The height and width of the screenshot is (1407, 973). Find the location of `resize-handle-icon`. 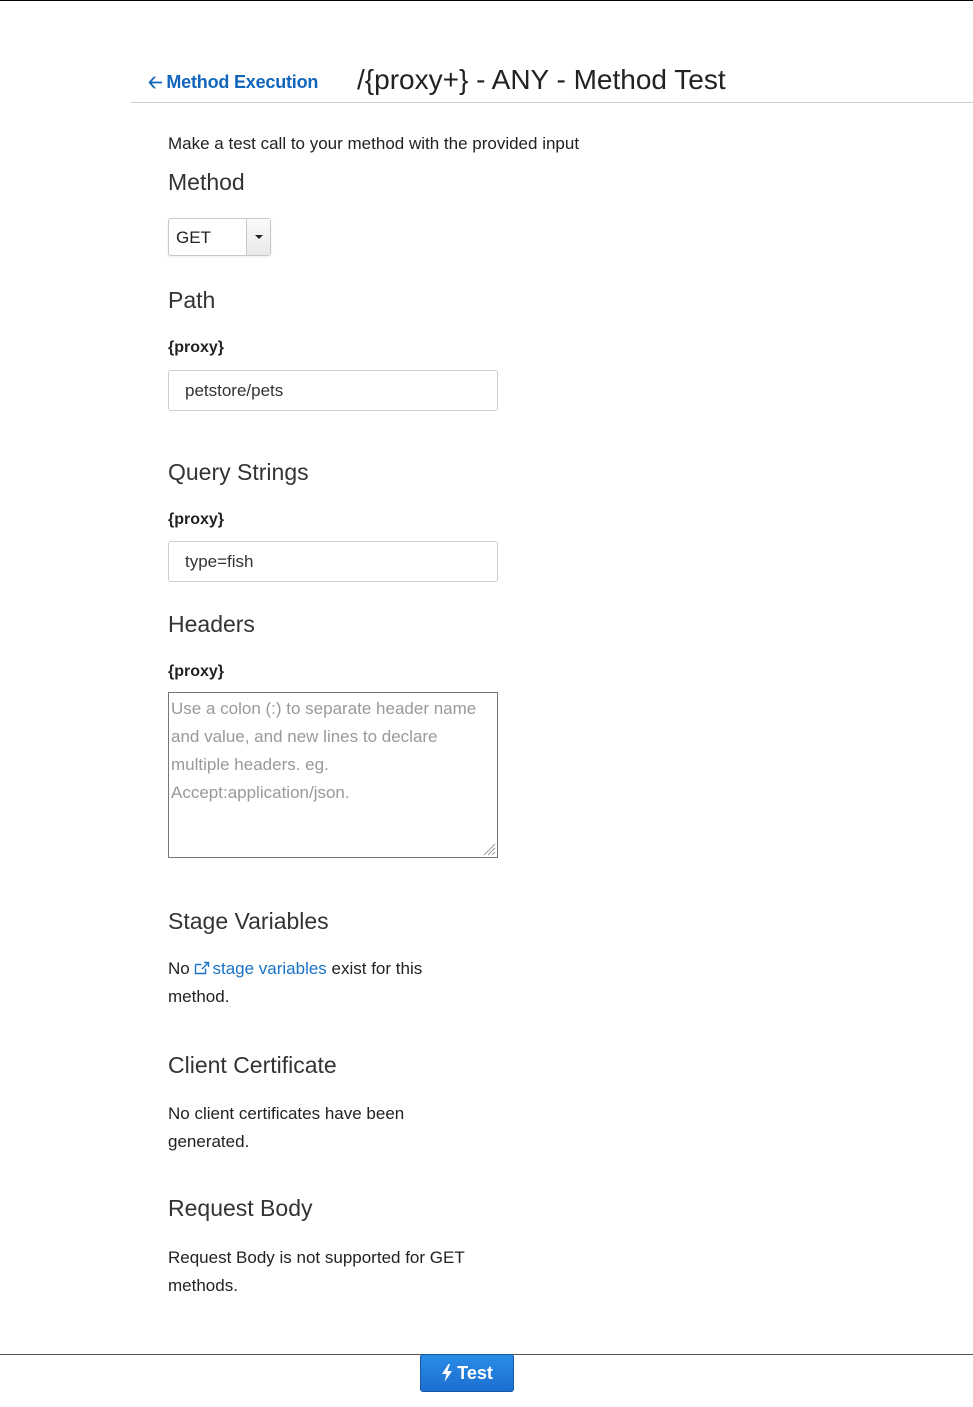

resize-handle-icon is located at coordinates (488, 848).